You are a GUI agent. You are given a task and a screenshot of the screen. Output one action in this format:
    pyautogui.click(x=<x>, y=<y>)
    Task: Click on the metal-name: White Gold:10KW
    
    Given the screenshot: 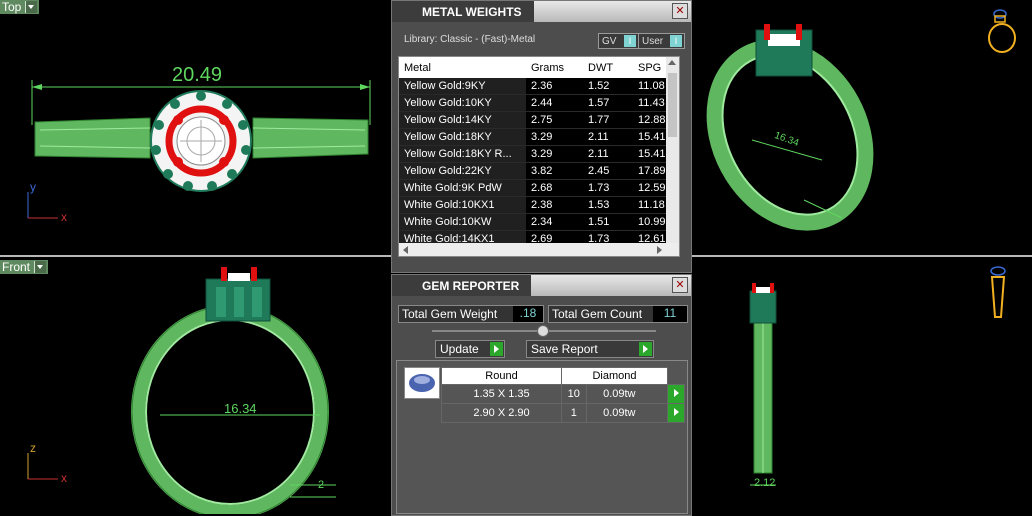 What is the action you would take?
    pyautogui.click(x=462, y=222)
    